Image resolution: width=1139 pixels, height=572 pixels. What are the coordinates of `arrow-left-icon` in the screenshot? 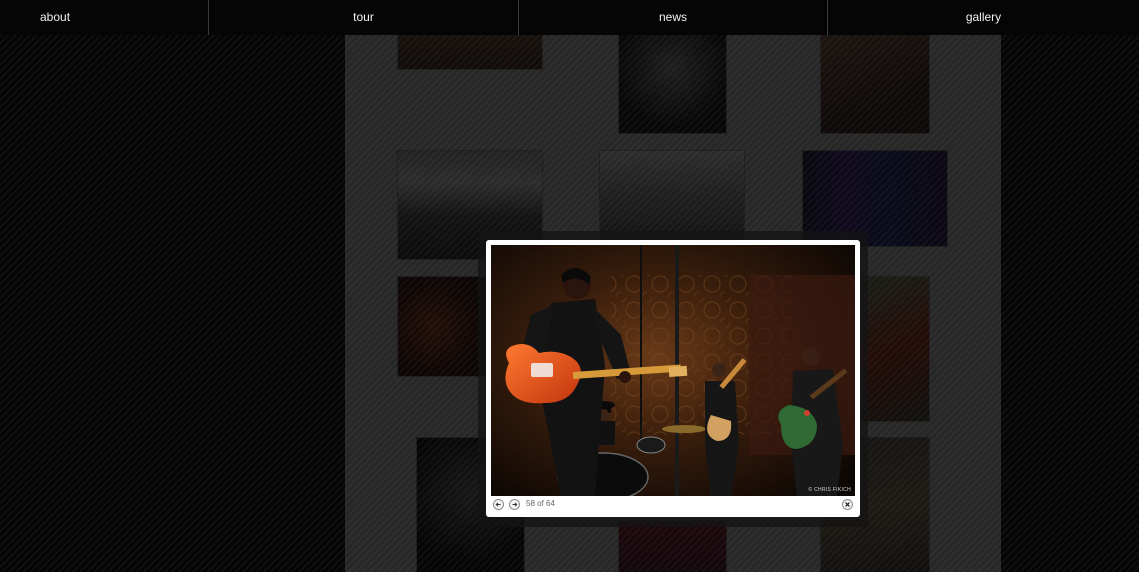 It's located at (498, 504).